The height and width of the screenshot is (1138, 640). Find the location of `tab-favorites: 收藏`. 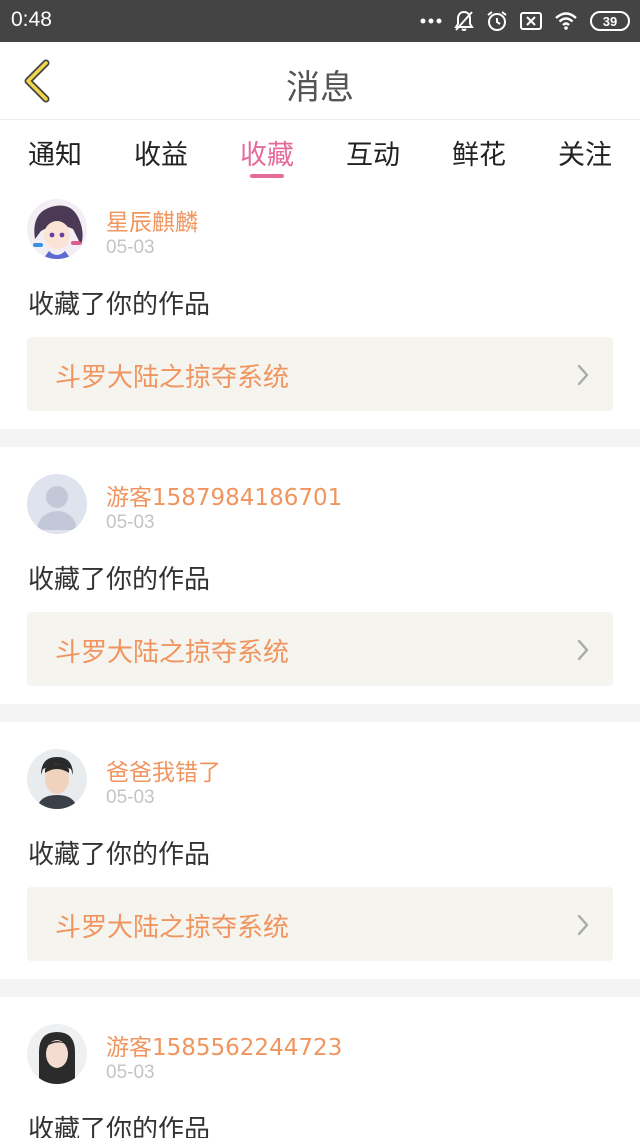

tab-favorites: 收藏 is located at coordinates (267, 152).